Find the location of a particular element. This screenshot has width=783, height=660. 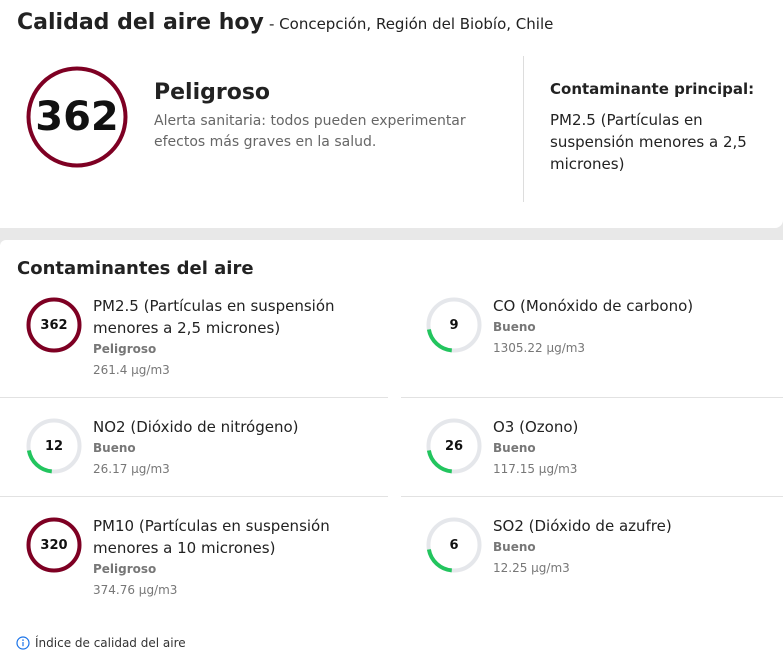

pollutant-concentration: 1305.22 µg/m3 is located at coordinates (539, 348).